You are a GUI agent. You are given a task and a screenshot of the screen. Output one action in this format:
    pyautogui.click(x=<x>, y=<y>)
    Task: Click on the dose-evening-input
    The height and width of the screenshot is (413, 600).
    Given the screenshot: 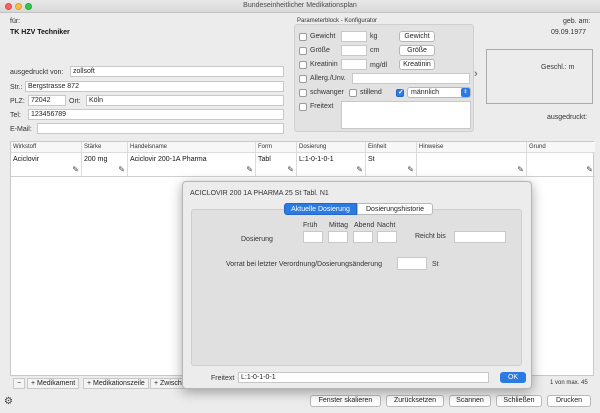 What is the action you would take?
    pyautogui.click(x=363, y=237)
    